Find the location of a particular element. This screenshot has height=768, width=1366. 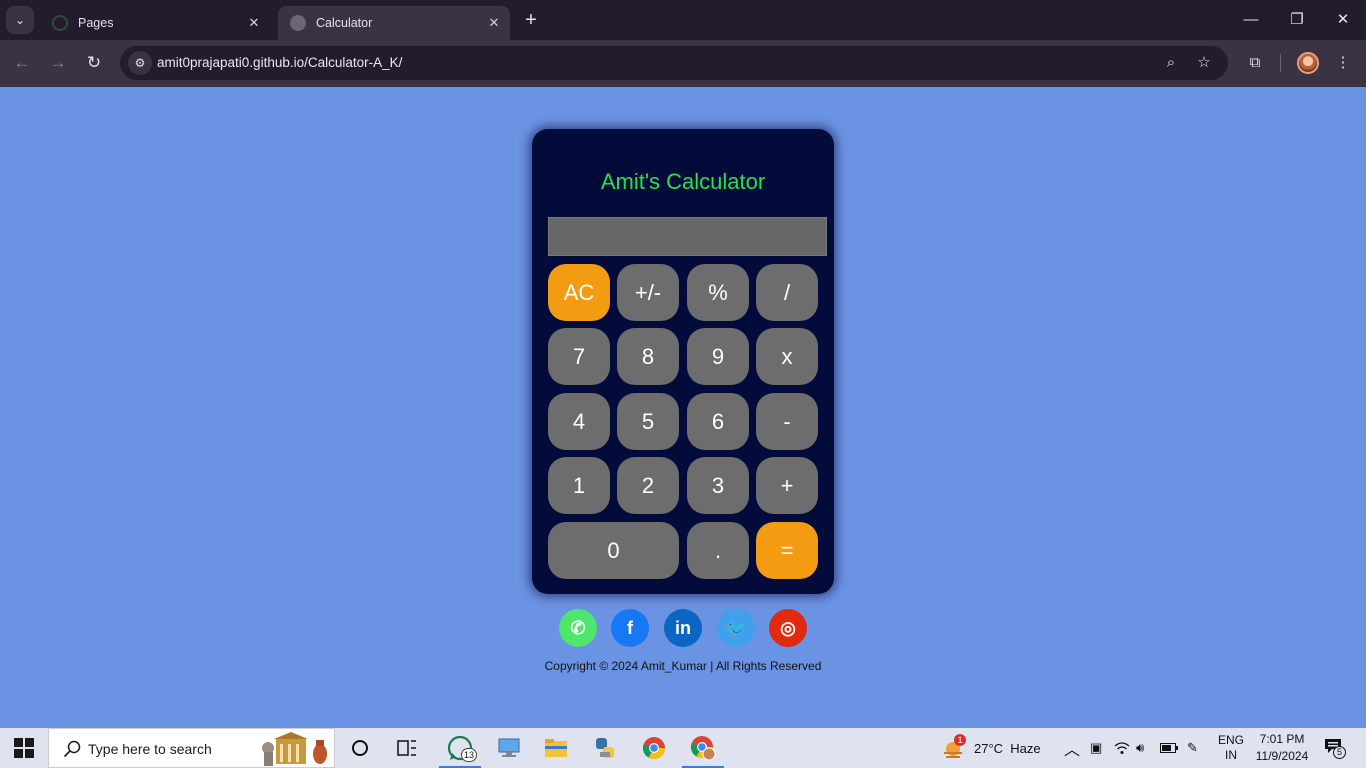

digit-1-button: 1 is located at coordinates (579, 485).